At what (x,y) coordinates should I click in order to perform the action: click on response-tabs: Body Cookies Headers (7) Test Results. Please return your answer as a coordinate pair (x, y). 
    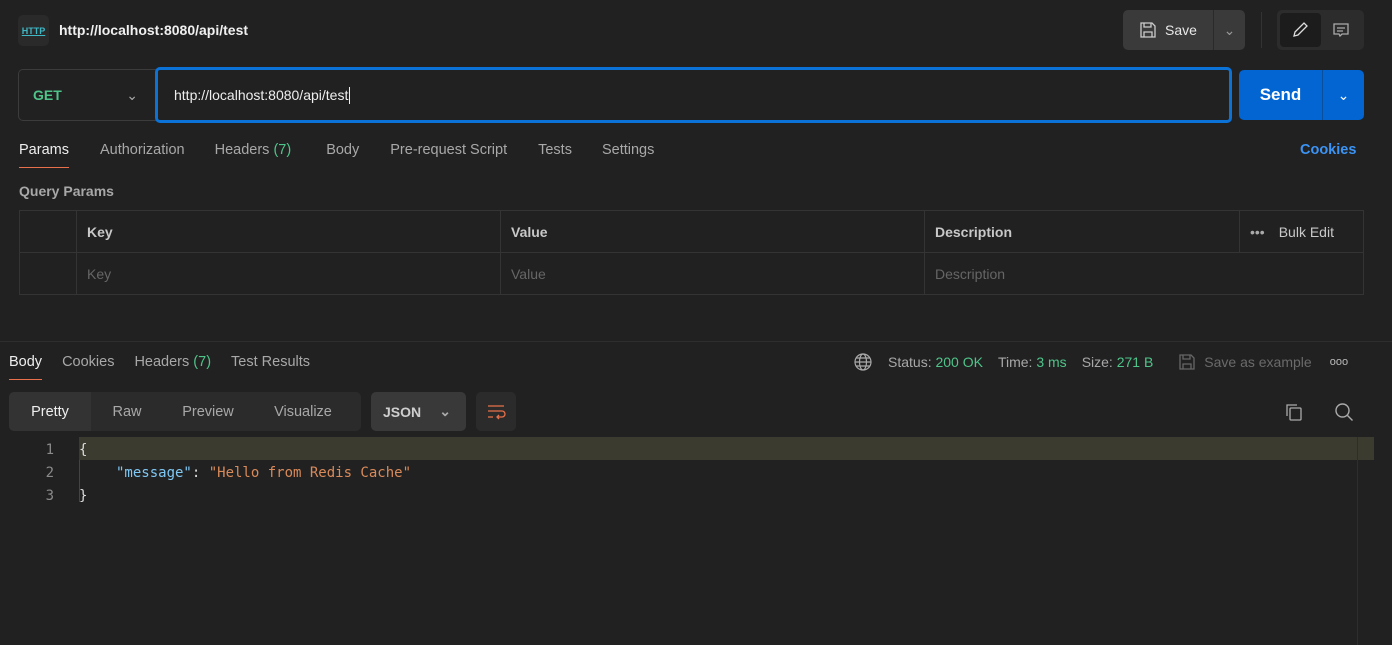
    Looking at the image, I should click on (159, 367).